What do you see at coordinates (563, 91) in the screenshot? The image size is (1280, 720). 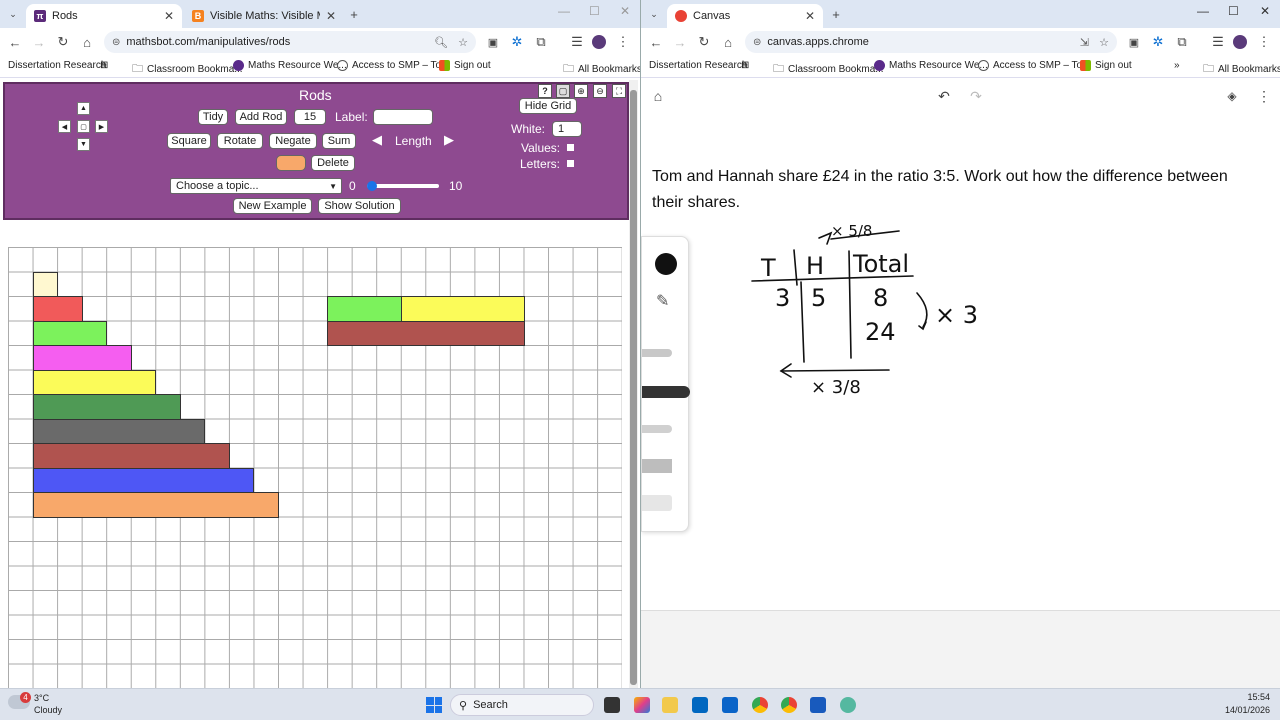 I see `square-view-icon: ▢` at bounding box center [563, 91].